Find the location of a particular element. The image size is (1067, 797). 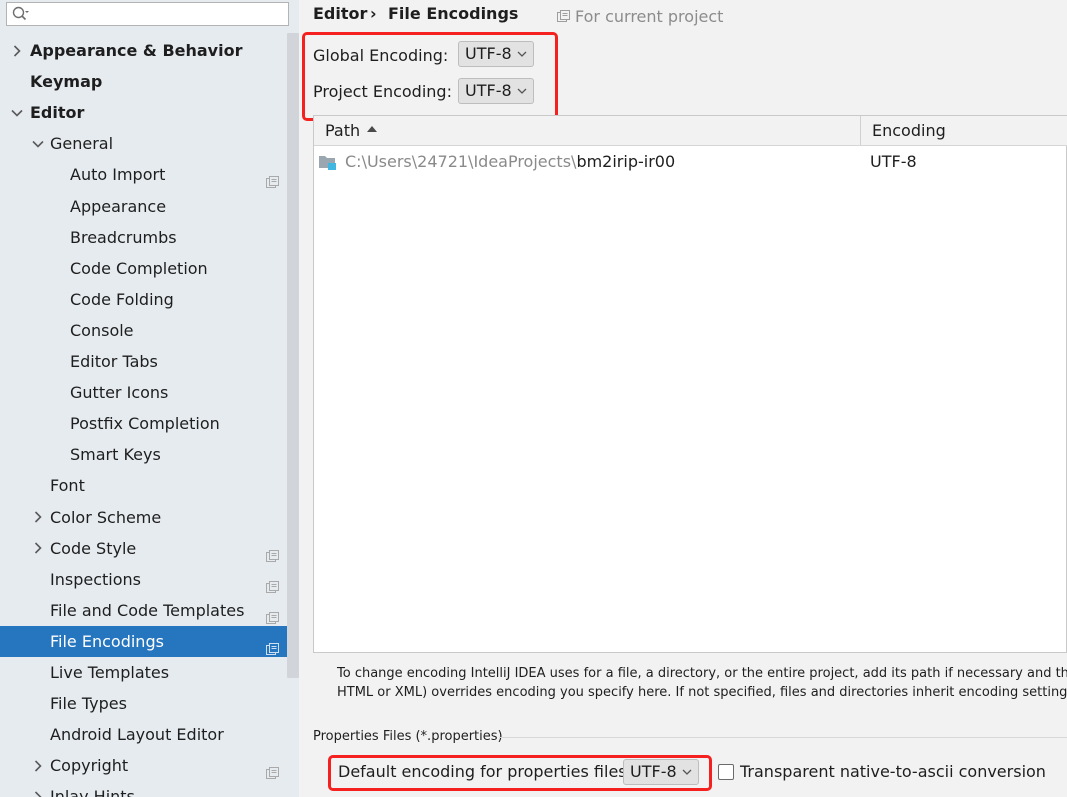

section-divider is located at coordinates (783, 737).